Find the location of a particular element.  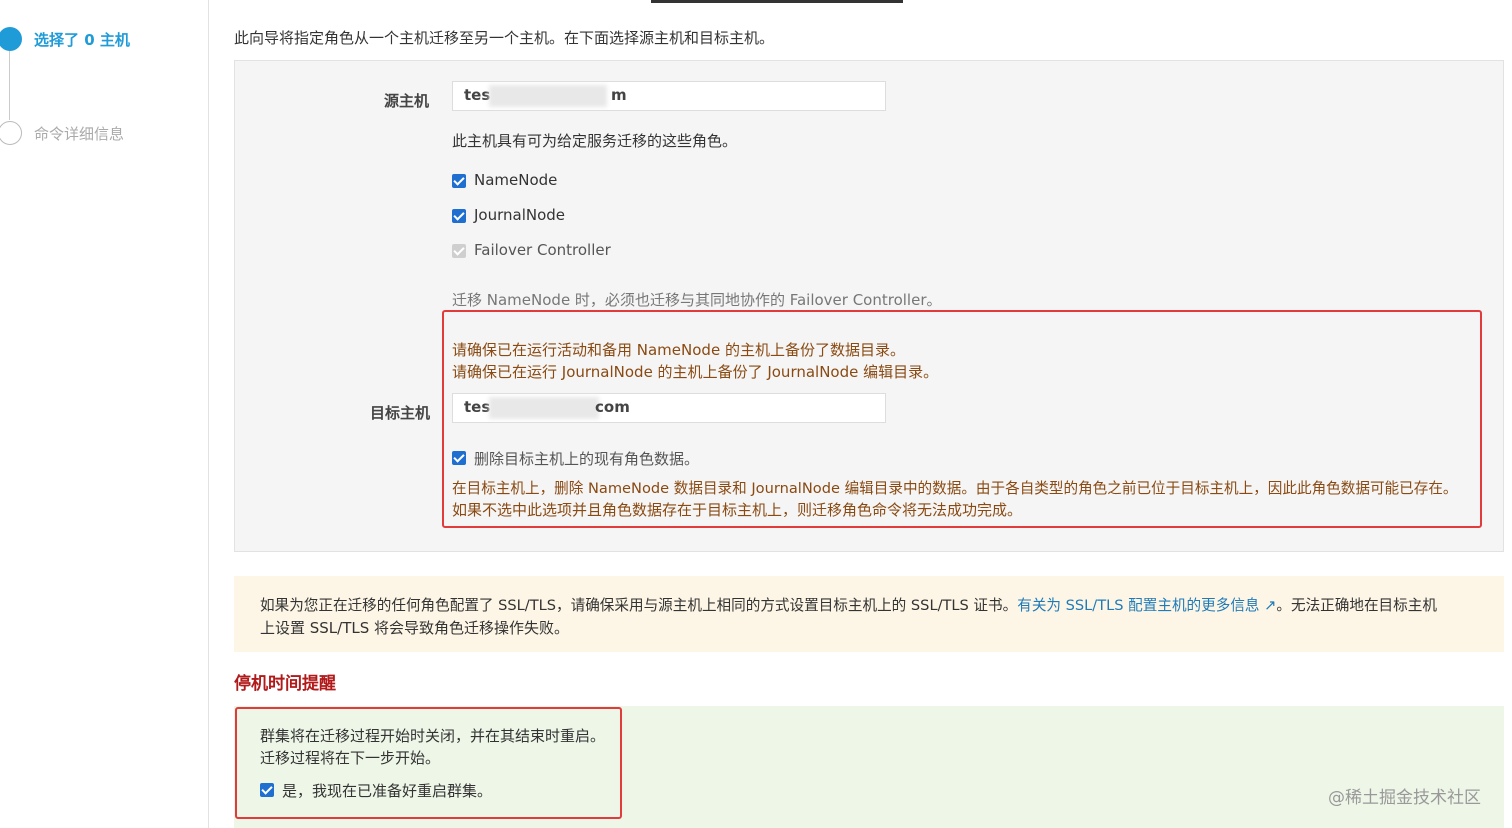

role-journalnode: JournalNode is located at coordinates (602, 216).